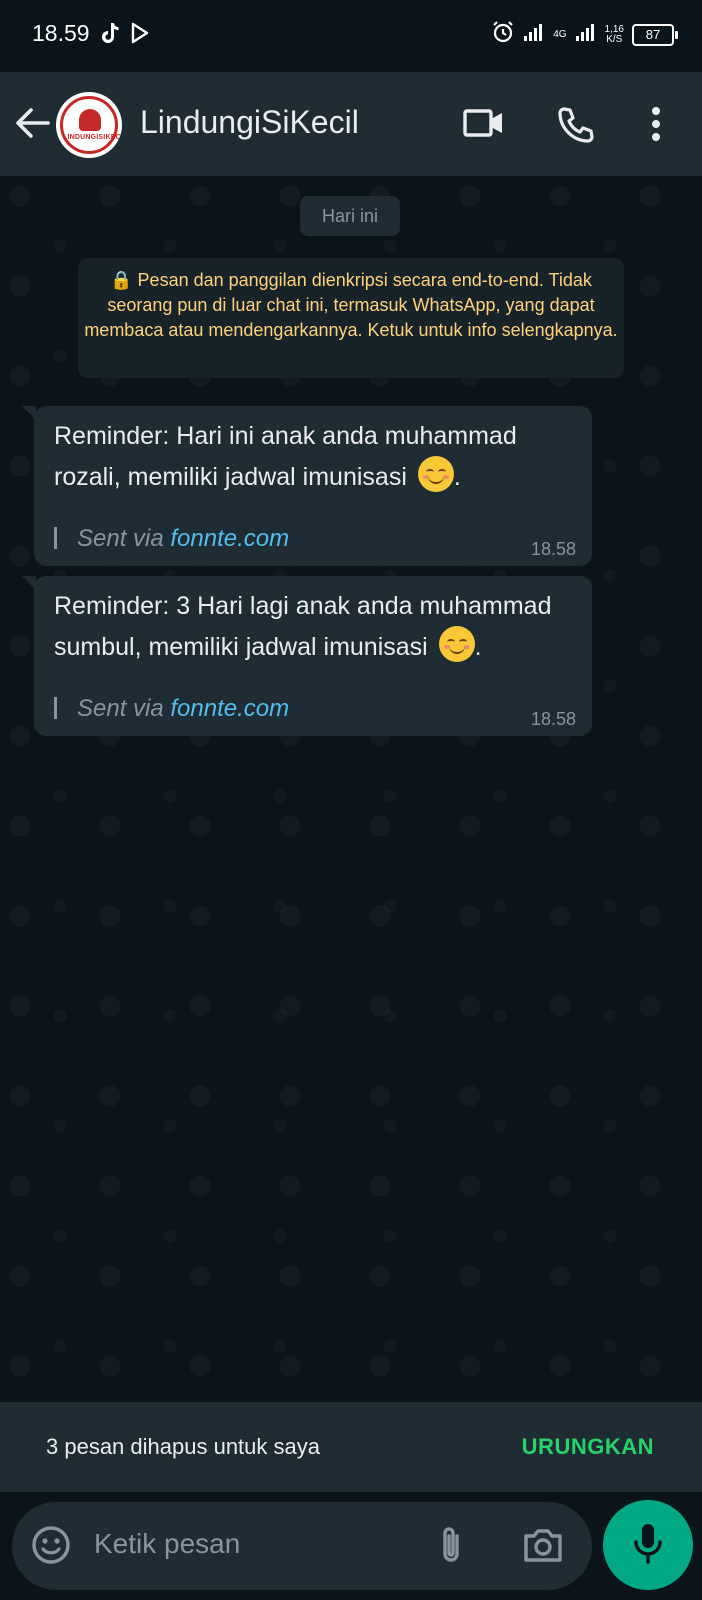  What do you see at coordinates (560, 34) in the screenshot?
I see `network-type: 4G` at bounding box center [560, 34].